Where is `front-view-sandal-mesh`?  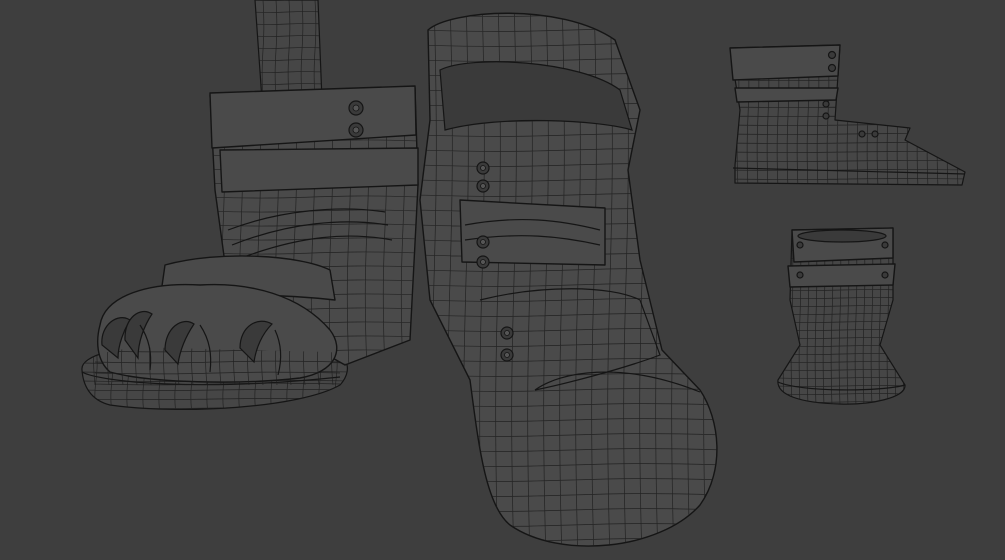
front-view-sandal-mesh is located at coordinates (841, 316).